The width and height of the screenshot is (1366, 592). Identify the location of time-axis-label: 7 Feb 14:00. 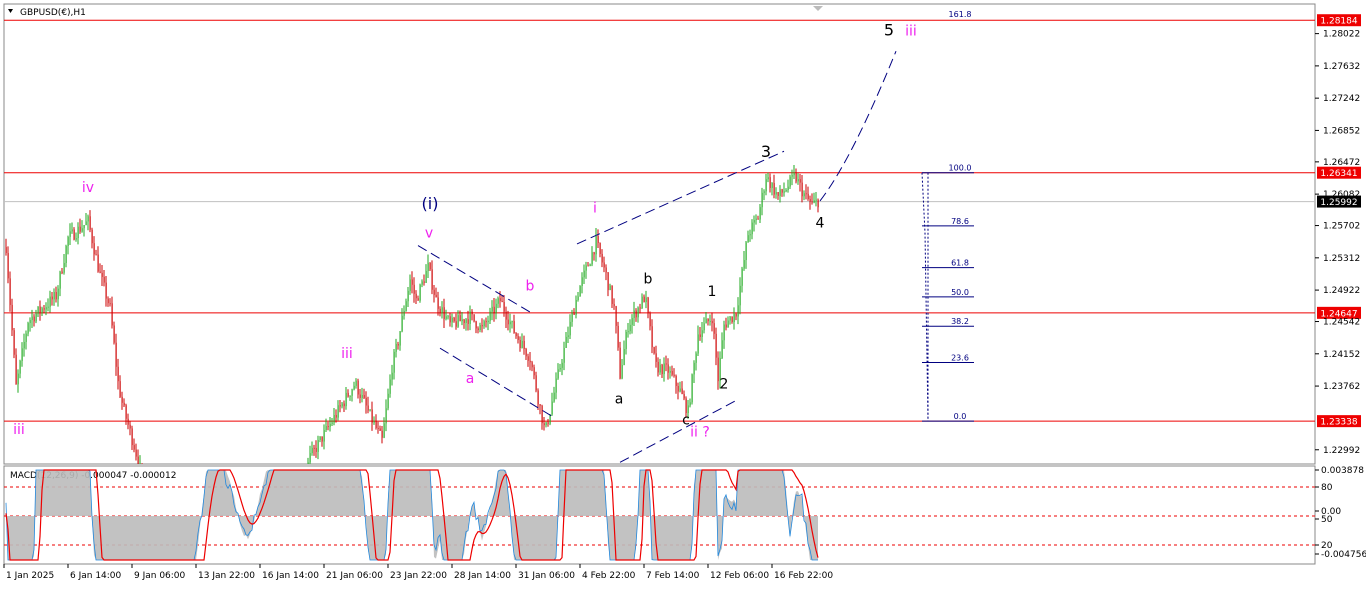
(673, 576).